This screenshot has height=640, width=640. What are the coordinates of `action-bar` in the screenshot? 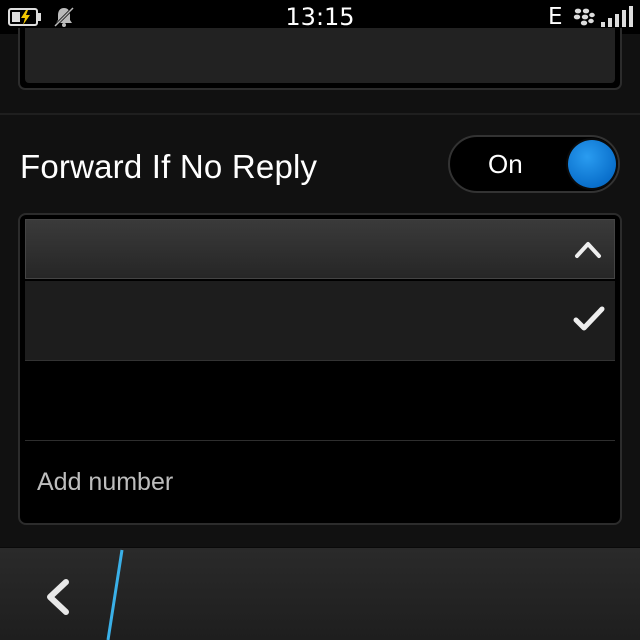 It's located at (320, 594).